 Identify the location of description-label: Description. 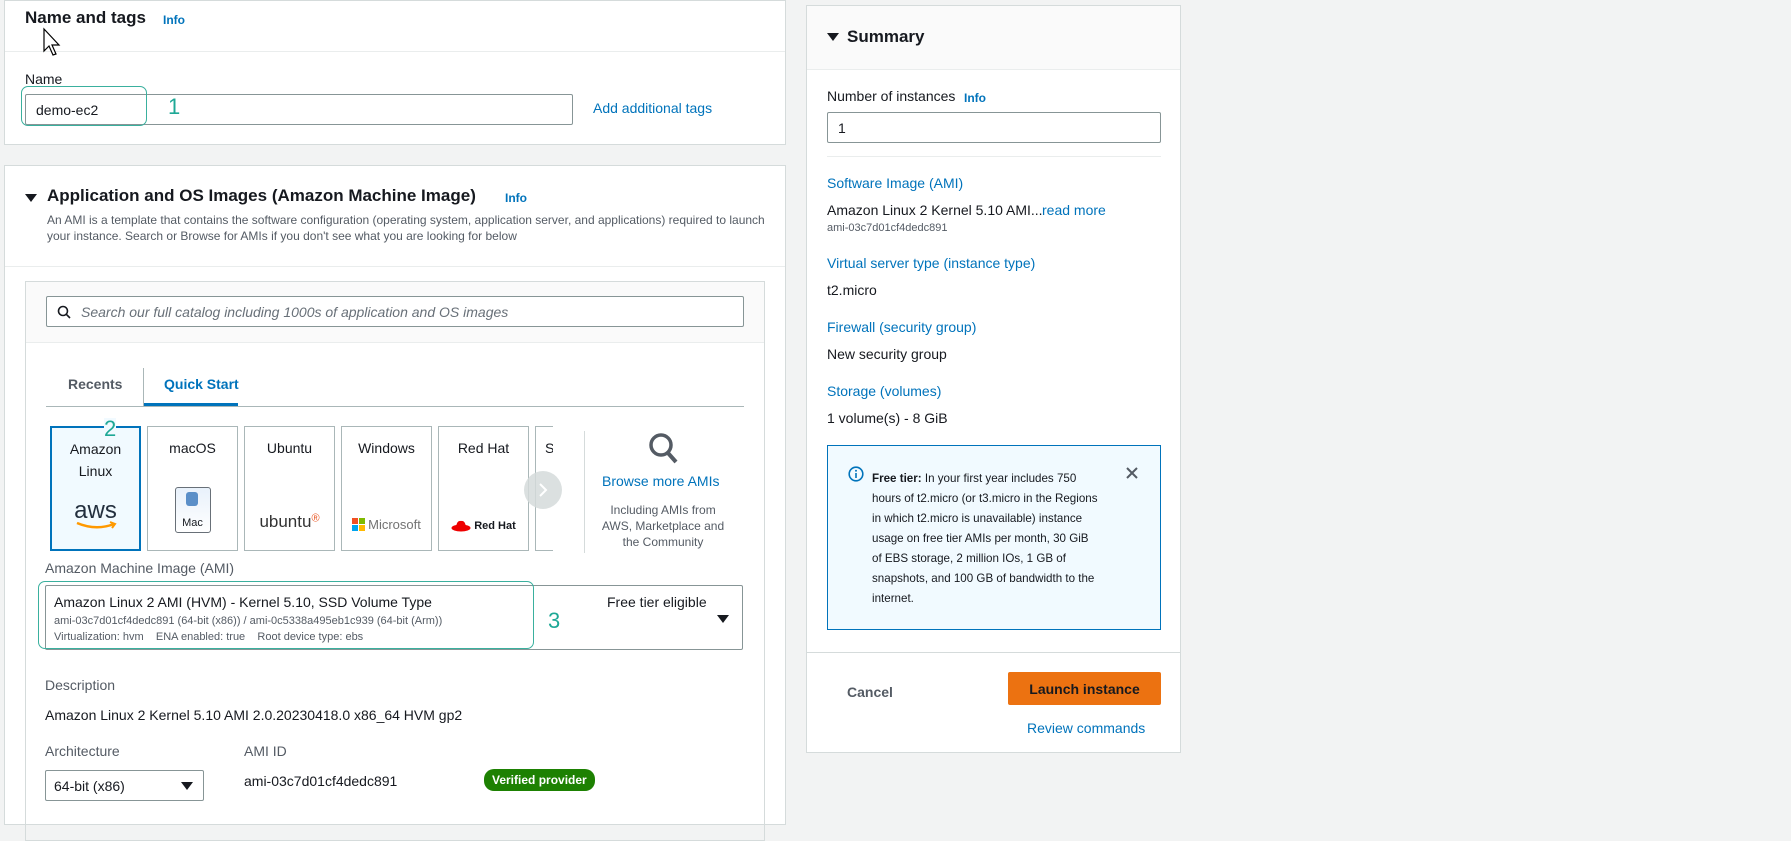
(80, 685).